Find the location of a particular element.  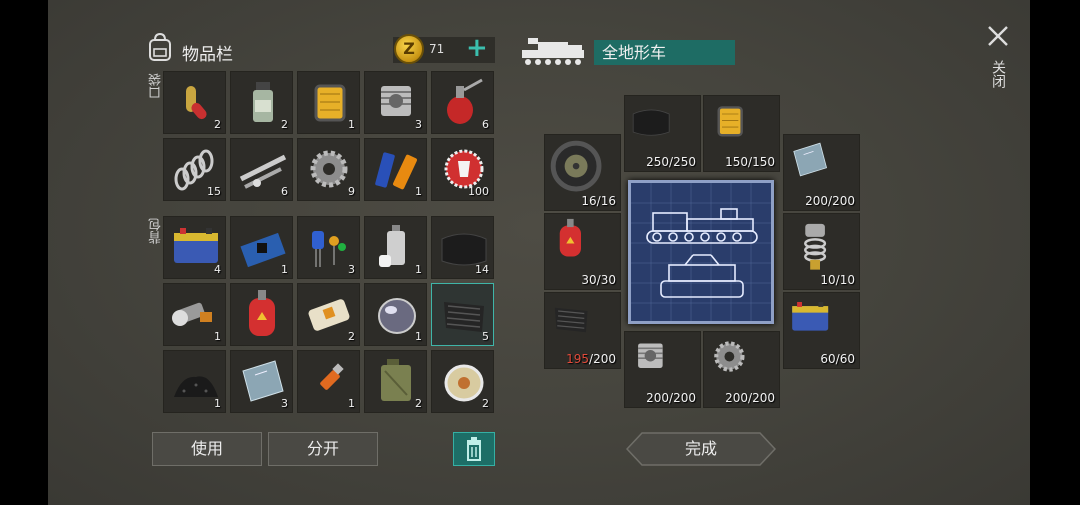

split-button: 分开 is located at coordinates (323, 449).